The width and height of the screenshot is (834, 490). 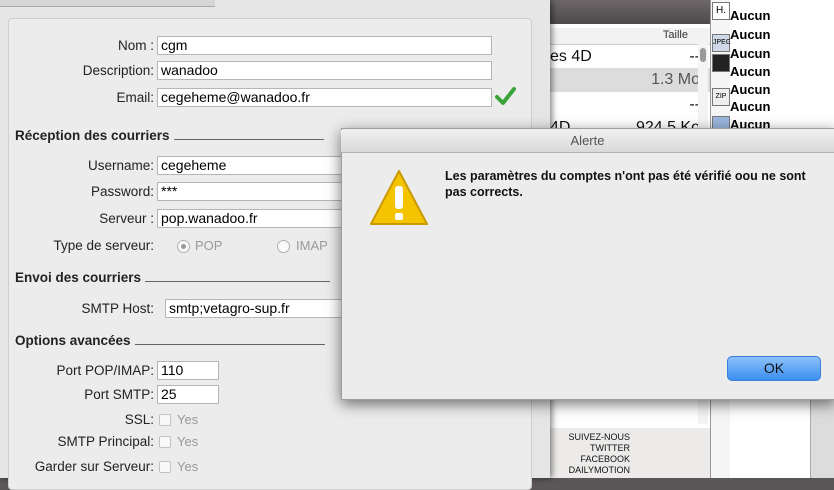 What do you see at coordinates (703, 55) in the screenshot?
I see `background-scroll-thumb` at bounding box center [703, 55].